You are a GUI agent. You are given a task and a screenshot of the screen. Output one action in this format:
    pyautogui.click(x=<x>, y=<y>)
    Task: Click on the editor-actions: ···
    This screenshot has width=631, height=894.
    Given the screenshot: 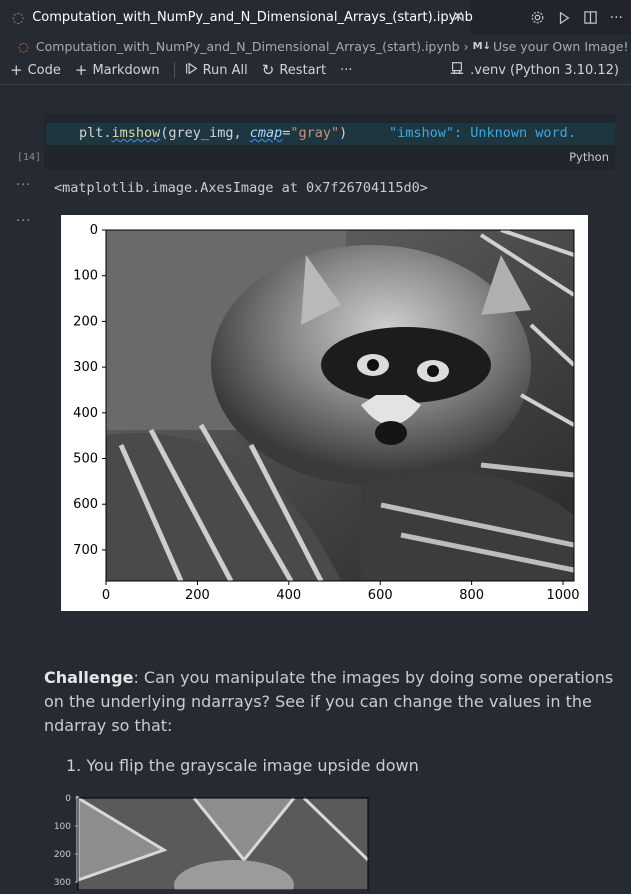 What is the action you would take?
    pyautogui.click(x=576, y=17)
    